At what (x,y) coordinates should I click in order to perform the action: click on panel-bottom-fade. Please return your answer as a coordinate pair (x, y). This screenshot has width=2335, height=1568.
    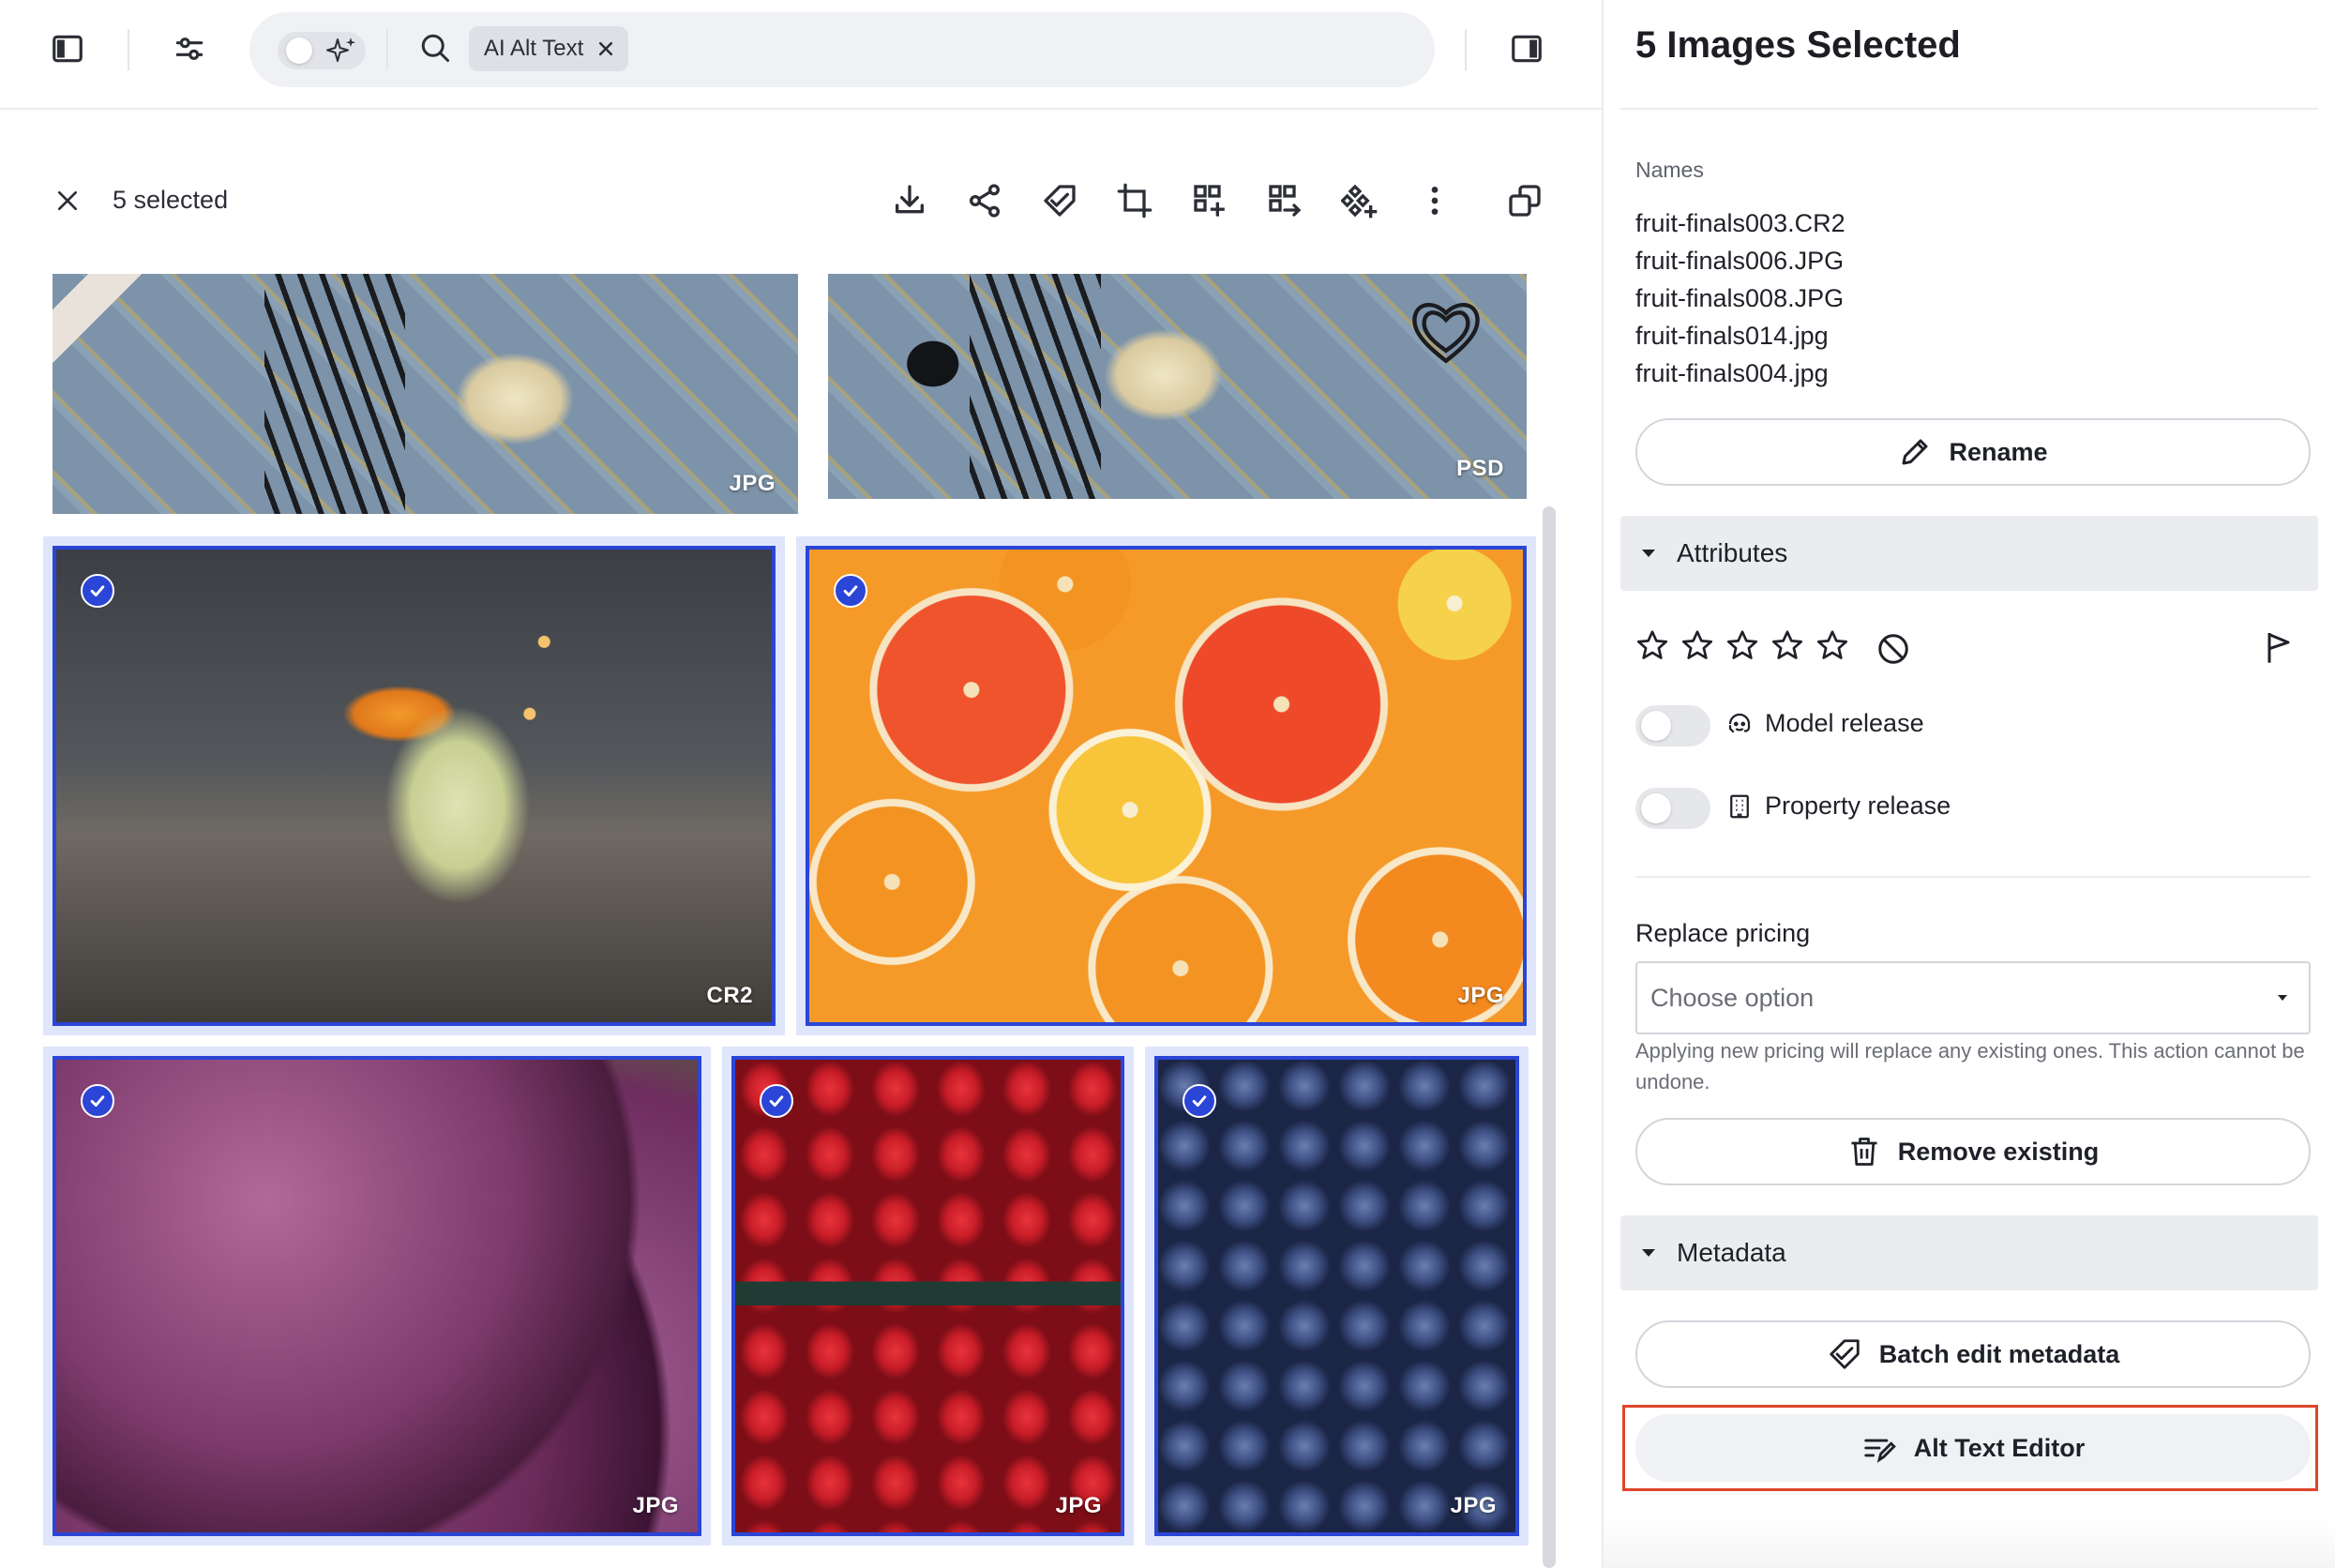
    Looking at the image, I should click on (1969, 1543).